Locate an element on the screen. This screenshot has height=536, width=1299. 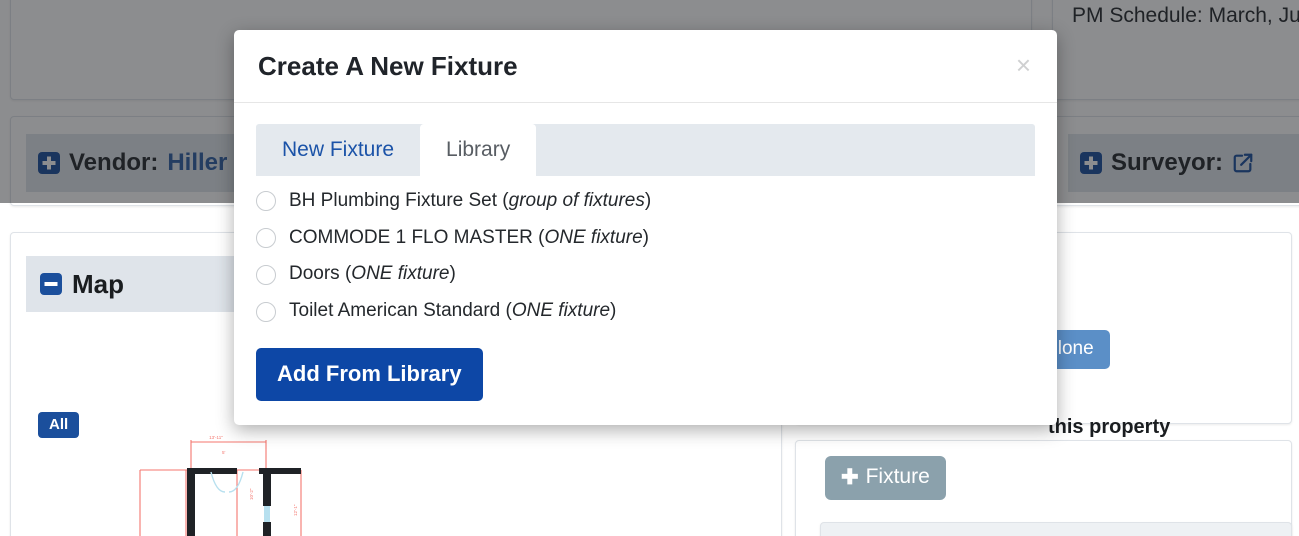
plus-icon: ✚ is located at coordinates (850, 477).